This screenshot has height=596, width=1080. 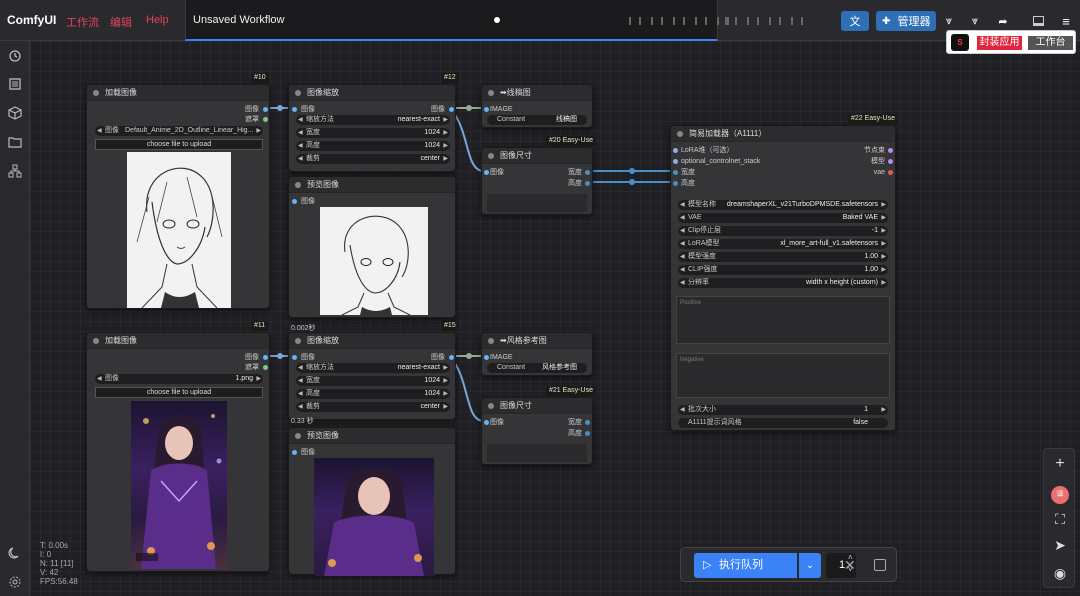 What do you see at coordinates (15, 553) in the screenshot?
I see `theme-moon-icon` at bounding box center [15, 553].